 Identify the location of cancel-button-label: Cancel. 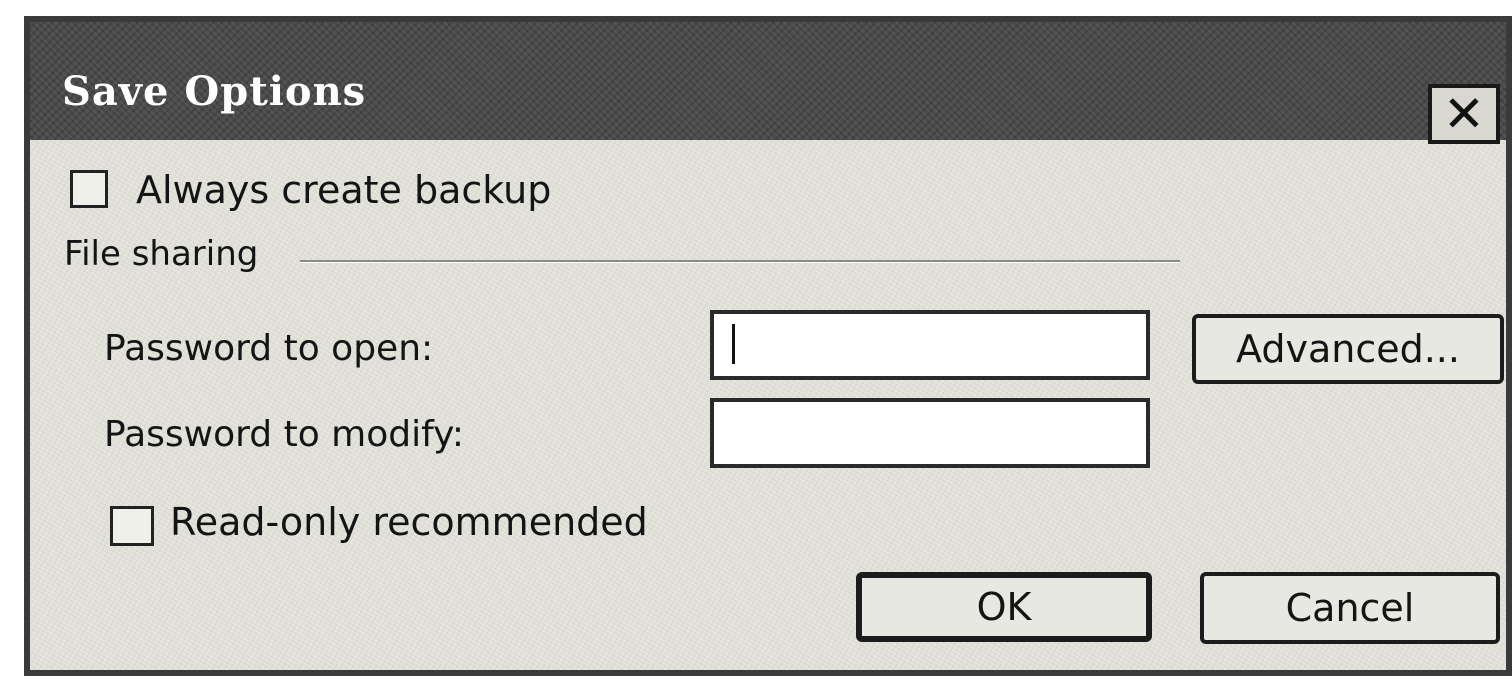
(1350, 608).